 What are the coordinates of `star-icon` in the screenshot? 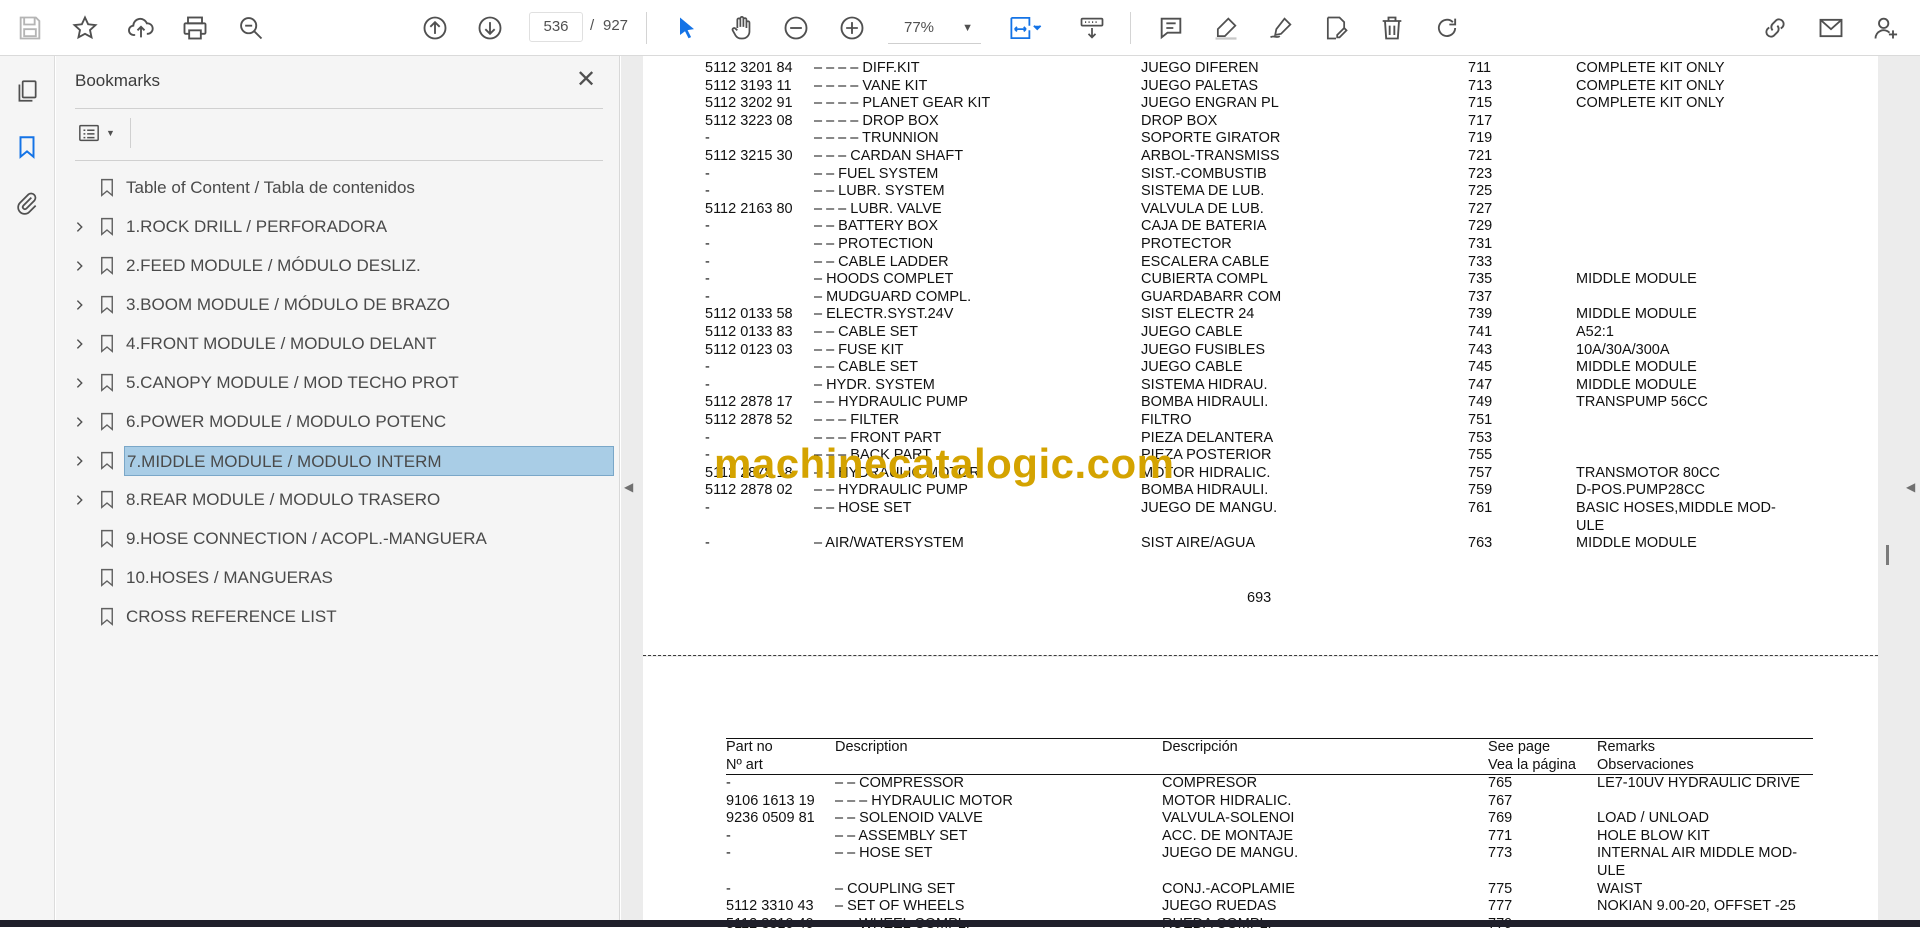 It's located at (85, 28).